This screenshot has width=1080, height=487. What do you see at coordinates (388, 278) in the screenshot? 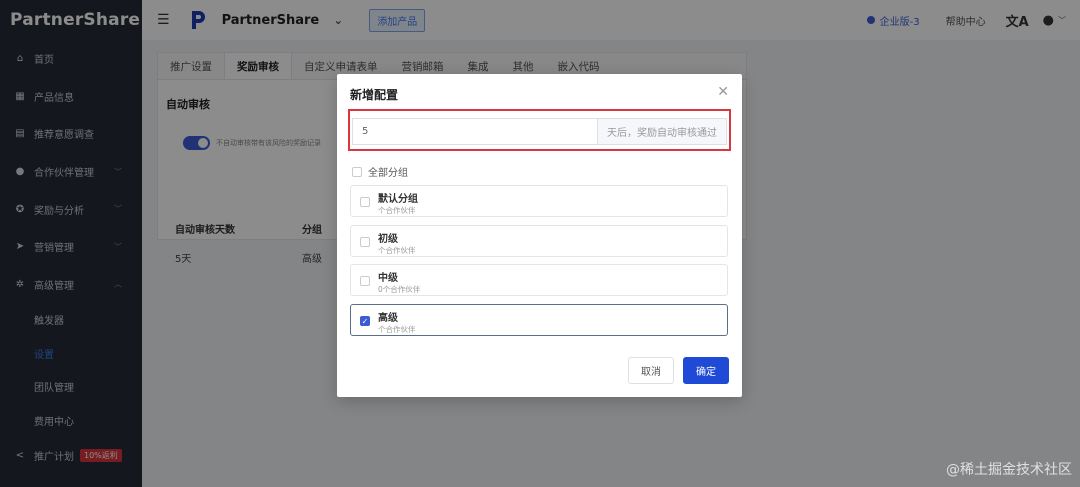
I see `group-name: 中级` at bounding box center [388, 278].